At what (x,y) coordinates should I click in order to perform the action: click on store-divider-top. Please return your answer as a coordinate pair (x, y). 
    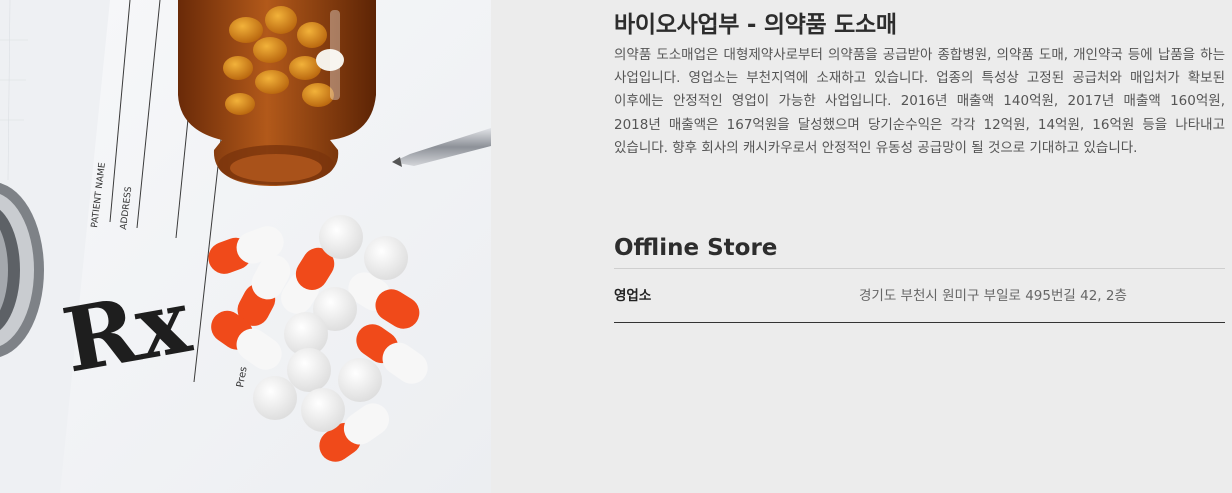
    Looking at the image, I should click on (919, 268).